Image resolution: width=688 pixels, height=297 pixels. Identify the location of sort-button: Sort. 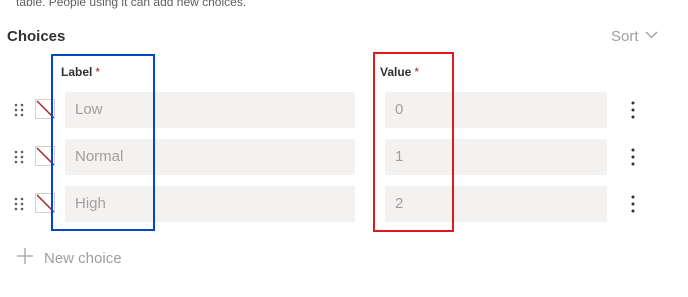
(634, 36).